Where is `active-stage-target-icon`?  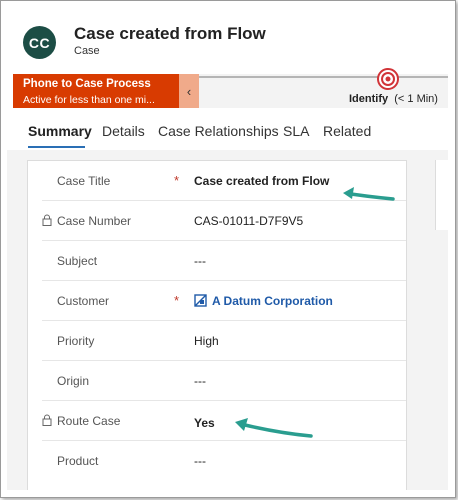
active-stage-target-icon is located at coordinates (388, 79).